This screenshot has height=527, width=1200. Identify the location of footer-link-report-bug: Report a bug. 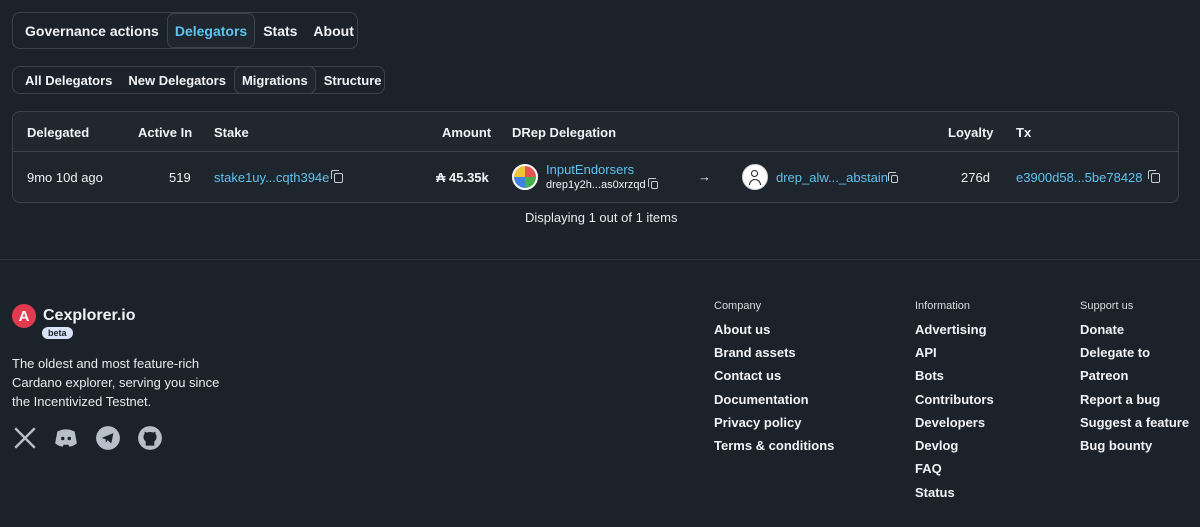
(1120, 399).